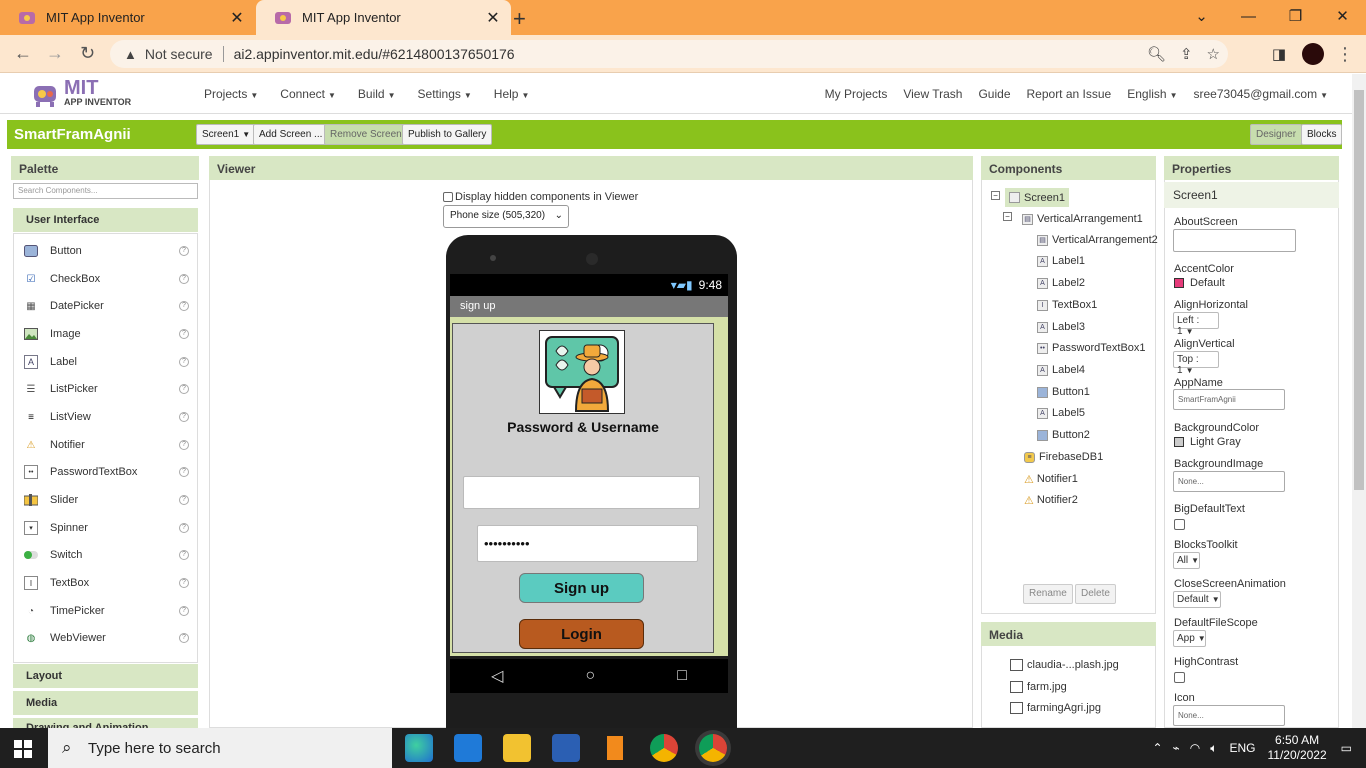  Describe the element at coordinates (106, 417) in the screenshot. I see `palette-item-listview: ≡ ListView?` at that location.